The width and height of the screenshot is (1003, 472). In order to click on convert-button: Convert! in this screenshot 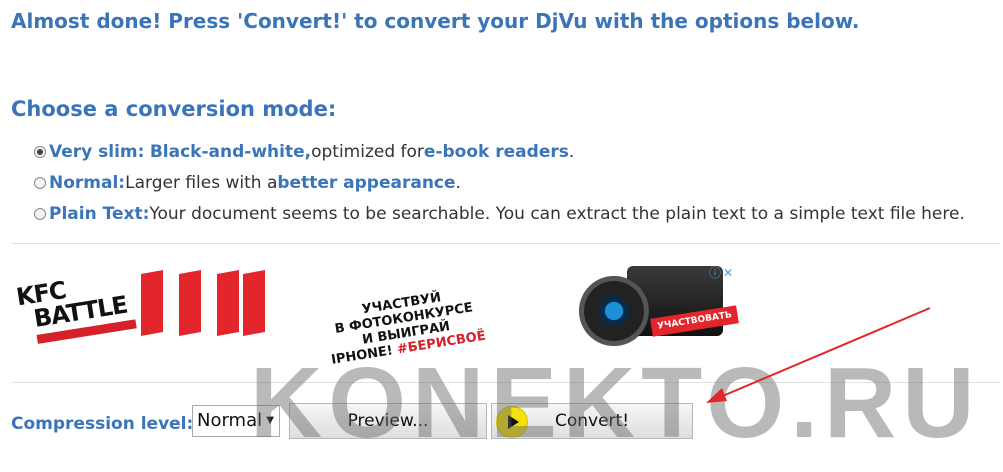, I will do `click(592, 421)`.